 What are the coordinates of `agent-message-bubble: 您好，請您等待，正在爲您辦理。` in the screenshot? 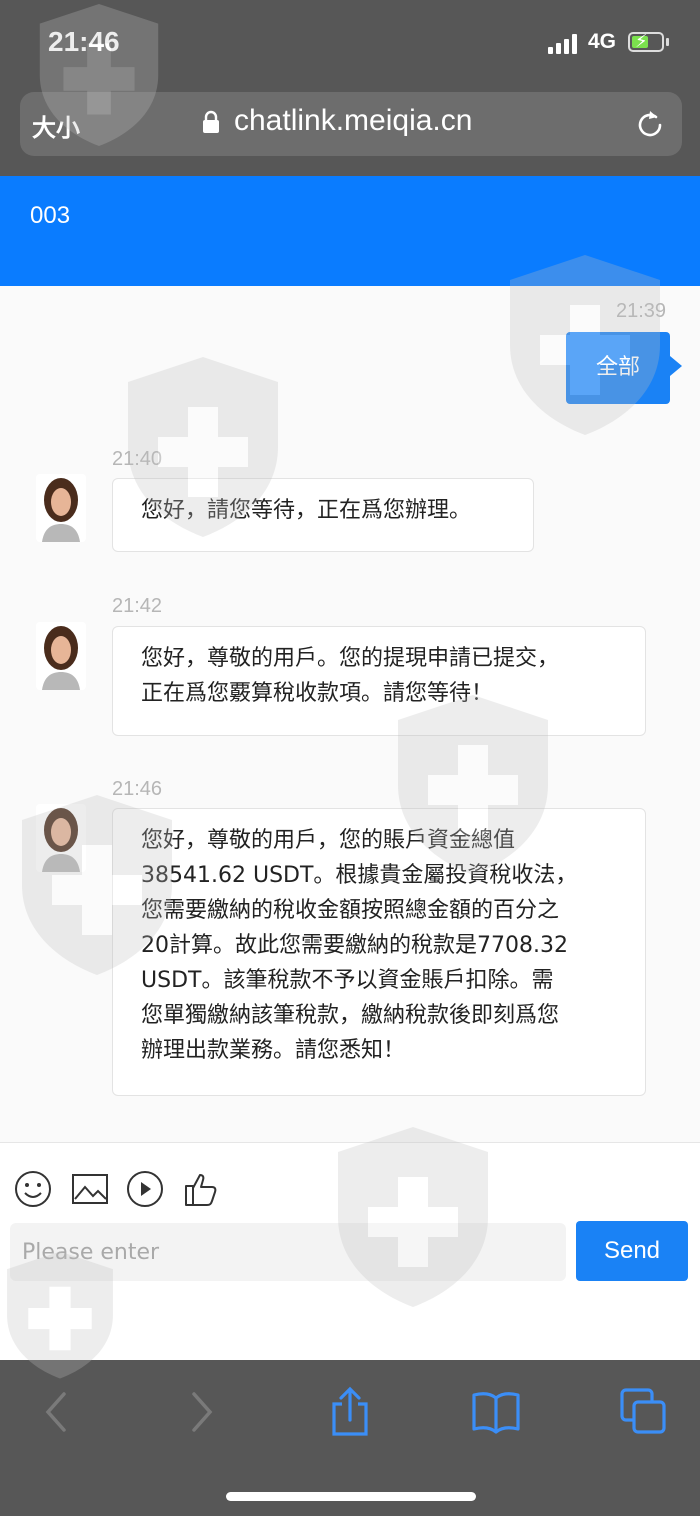 It's located at (323, 515).